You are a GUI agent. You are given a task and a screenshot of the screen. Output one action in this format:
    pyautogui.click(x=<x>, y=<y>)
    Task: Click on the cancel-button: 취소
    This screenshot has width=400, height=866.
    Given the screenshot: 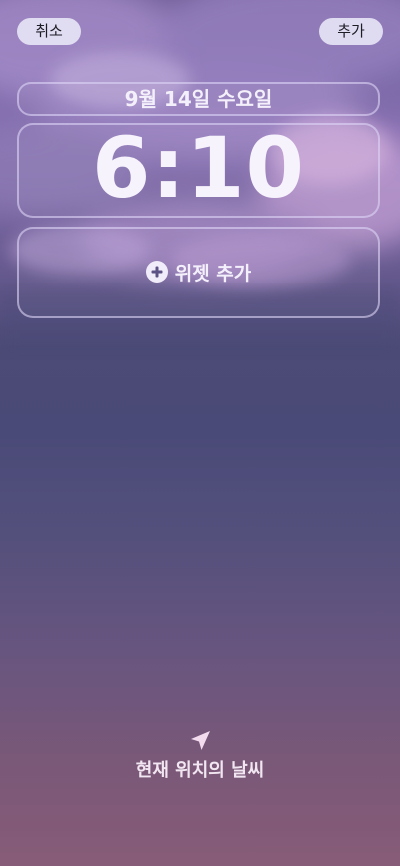 What is the action you would take?
    pyautogui.click(x=49, y=31)
    